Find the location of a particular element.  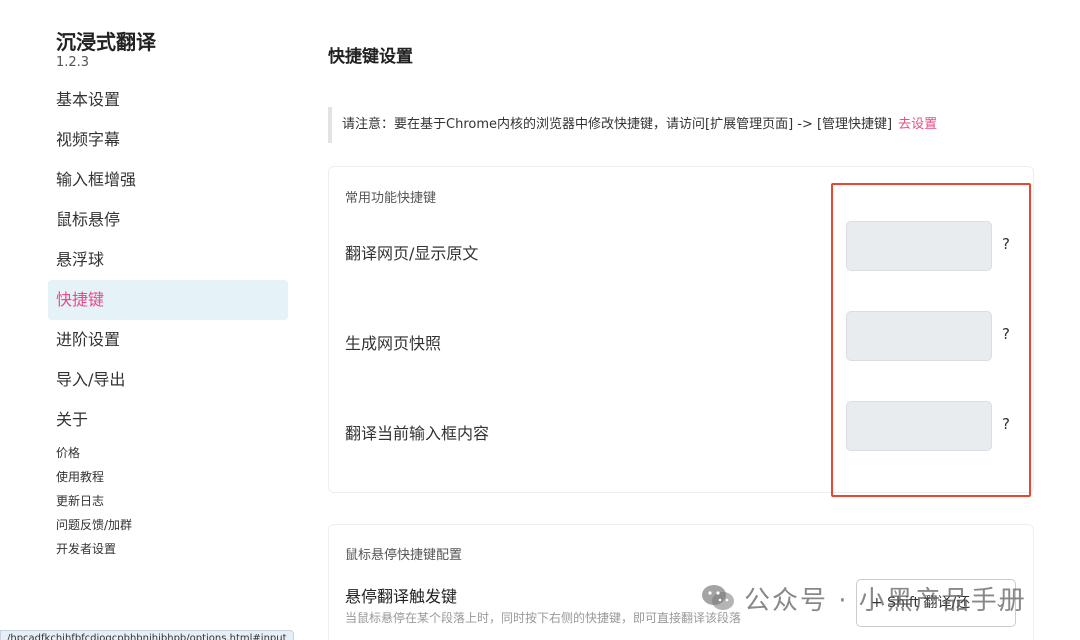

app-title: 沉浸式翻译 is located at coordinates (106, 42).